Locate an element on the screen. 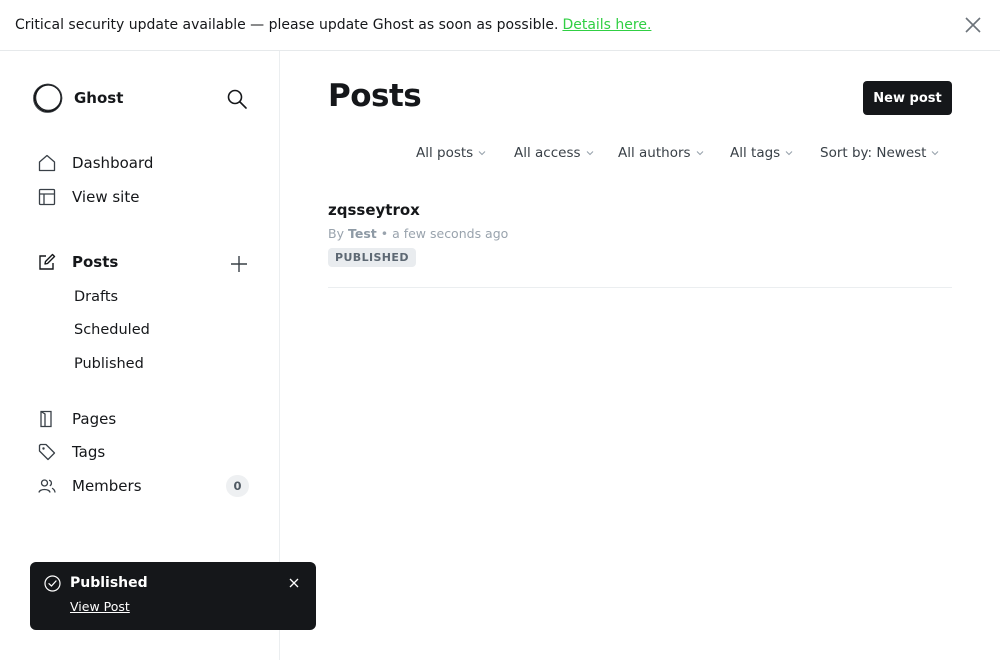 The image size is (1000, 660). post-meta: By Test • a few seconds ago is located at coordinates (418, 233).